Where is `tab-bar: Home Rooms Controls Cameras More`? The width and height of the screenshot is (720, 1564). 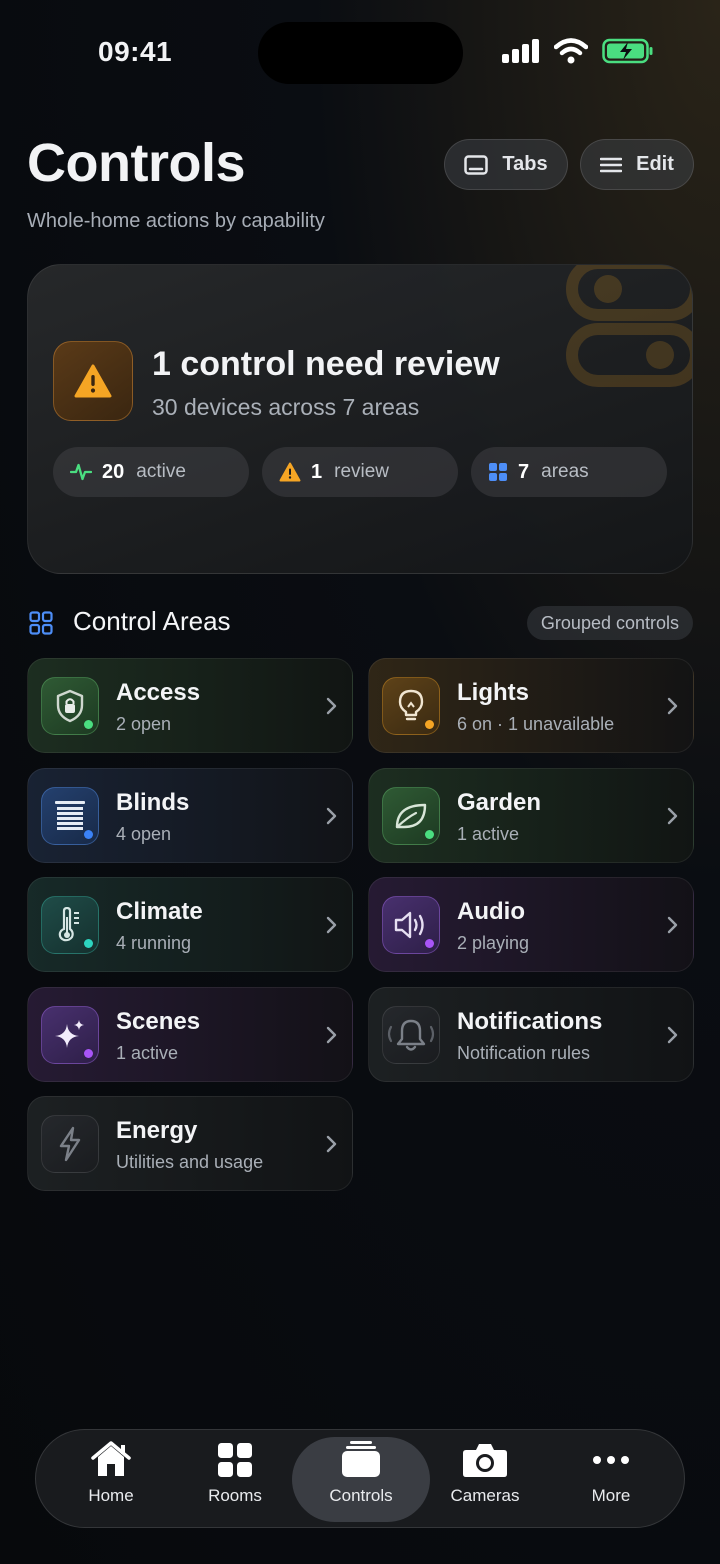 tab-bar: Home Rooms Controls Cameras More is located at coordinates (360, 1478).